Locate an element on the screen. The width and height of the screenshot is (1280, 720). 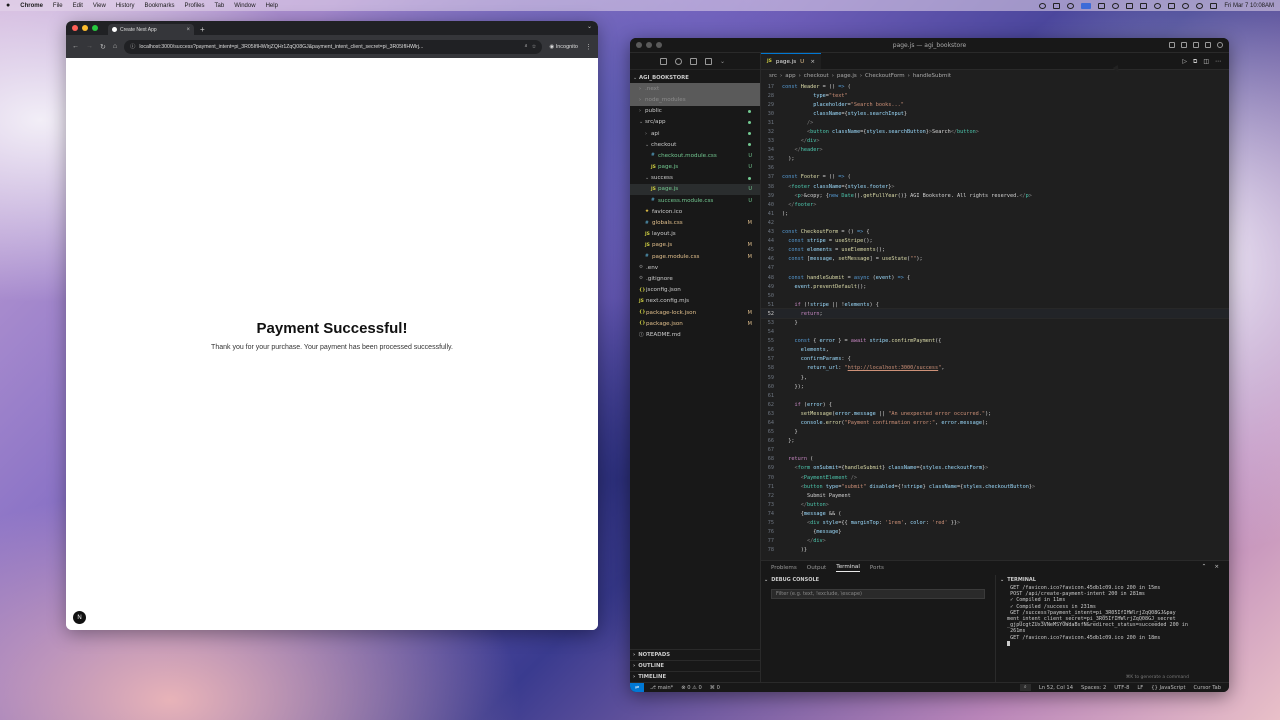
code-line: 33 </div> is located at coordinates (995, 141).